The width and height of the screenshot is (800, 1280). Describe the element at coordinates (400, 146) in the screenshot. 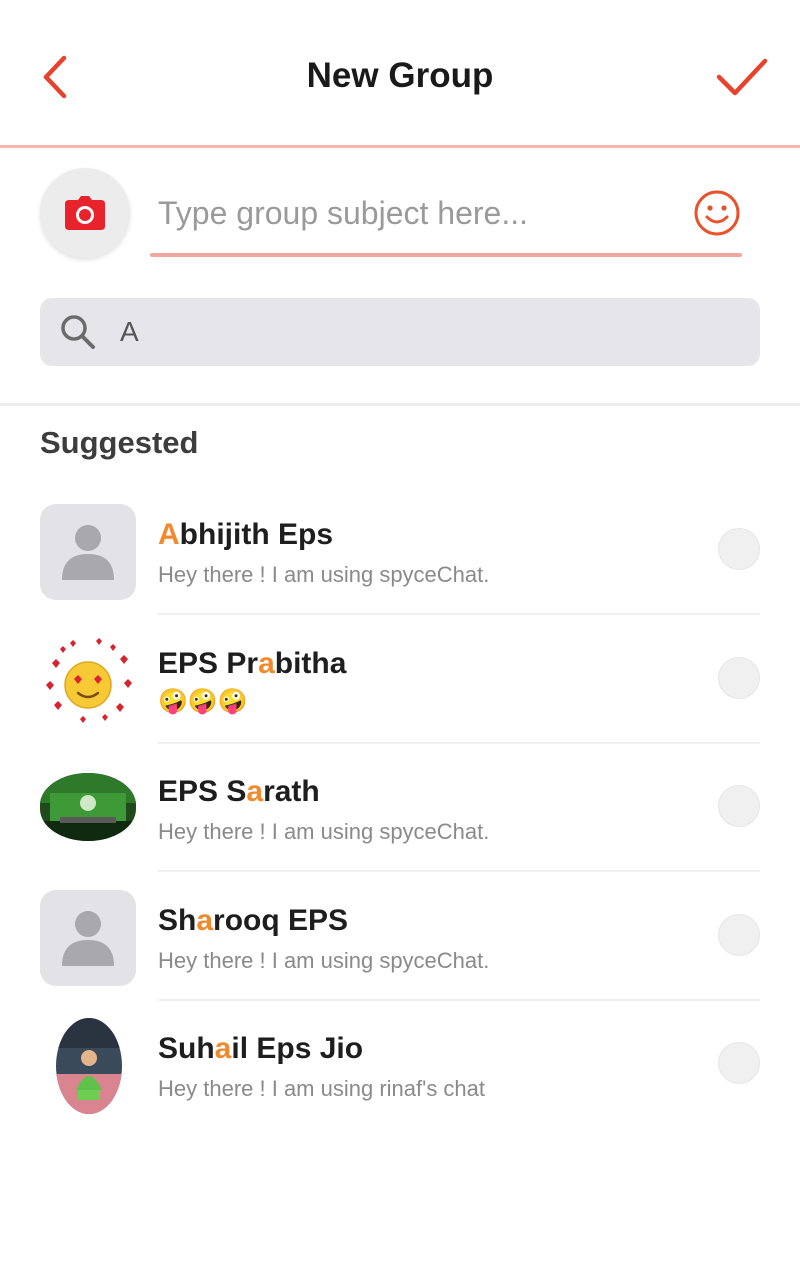

I see `header-divider` at that location.